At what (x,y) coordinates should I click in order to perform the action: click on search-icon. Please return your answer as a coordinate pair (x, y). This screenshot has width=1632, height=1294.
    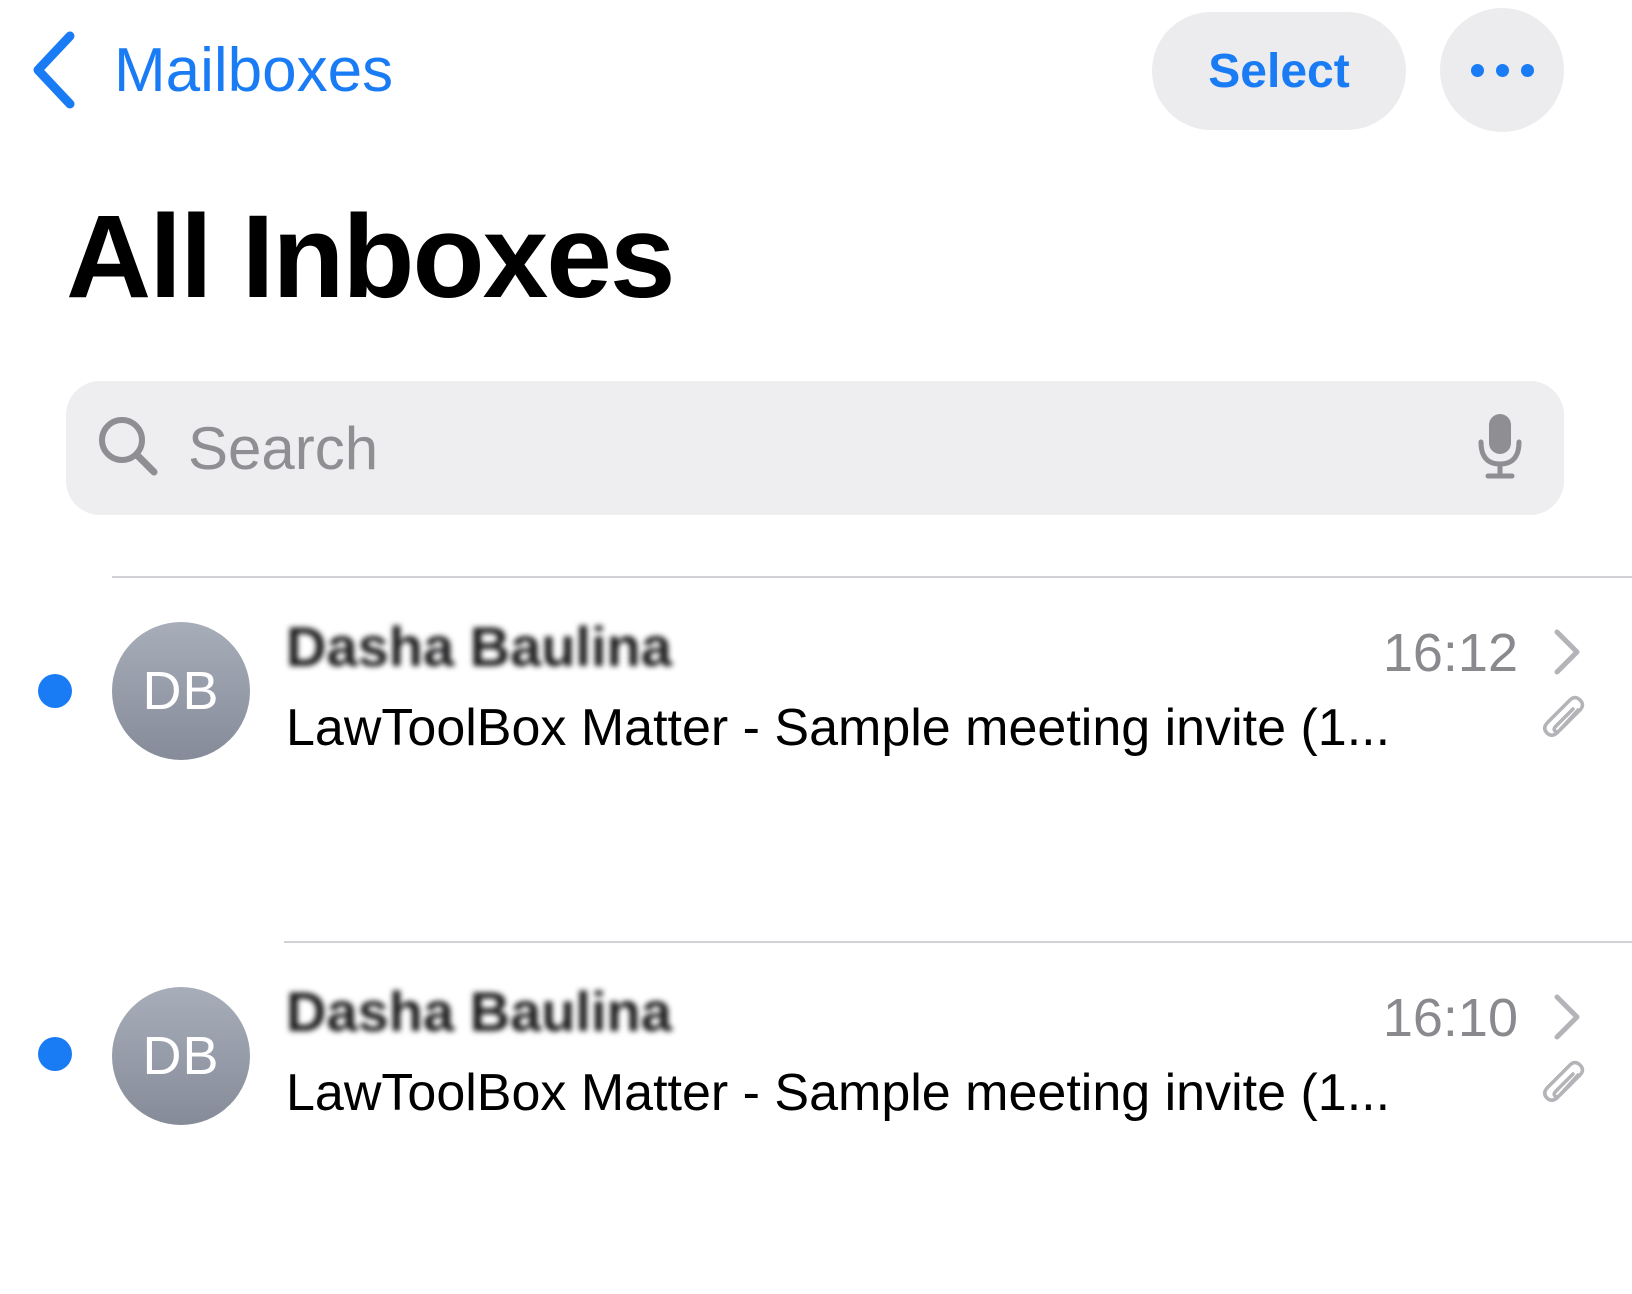
    Looking at the image, I should click on (128, 448).